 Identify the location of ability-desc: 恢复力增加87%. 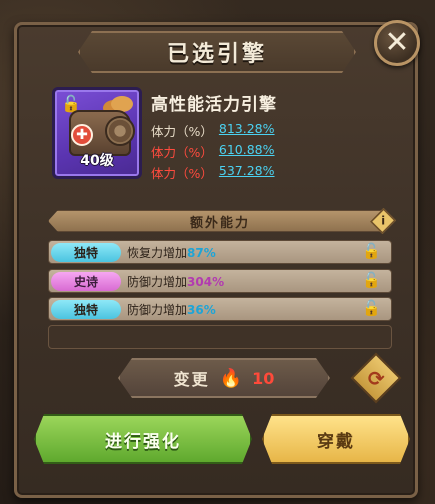
(171, 252).